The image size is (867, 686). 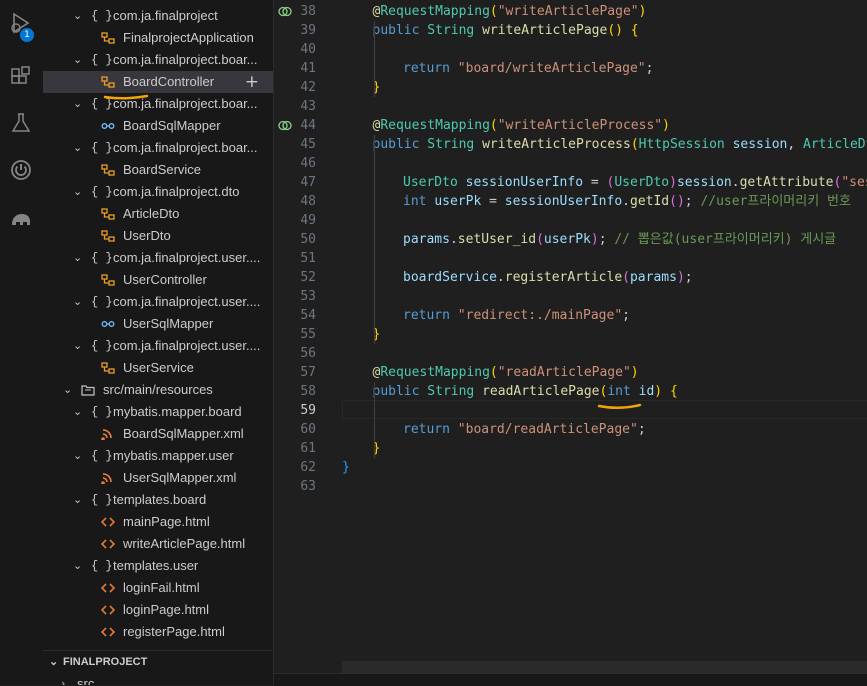 What do you see at coordinates (570, 467) in the screenshot?
I see `code-line: 62}` at bounding box center [570, 467].